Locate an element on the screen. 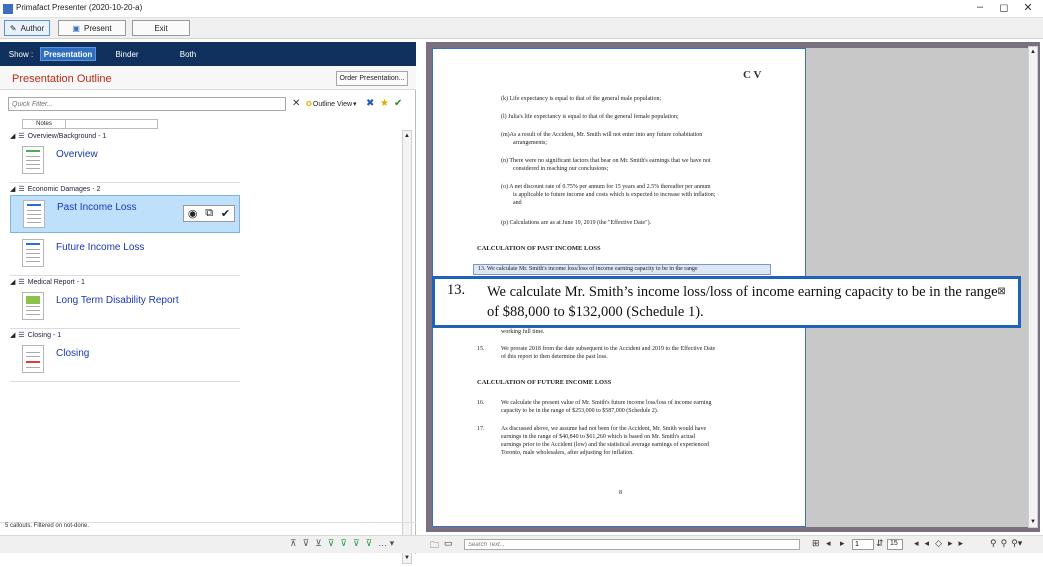 The height and width of the screenshot is (567, 1043). navigation-controls: ◂ ◂ ◇ ▸ ▸ is located at coordinates (938, 543).